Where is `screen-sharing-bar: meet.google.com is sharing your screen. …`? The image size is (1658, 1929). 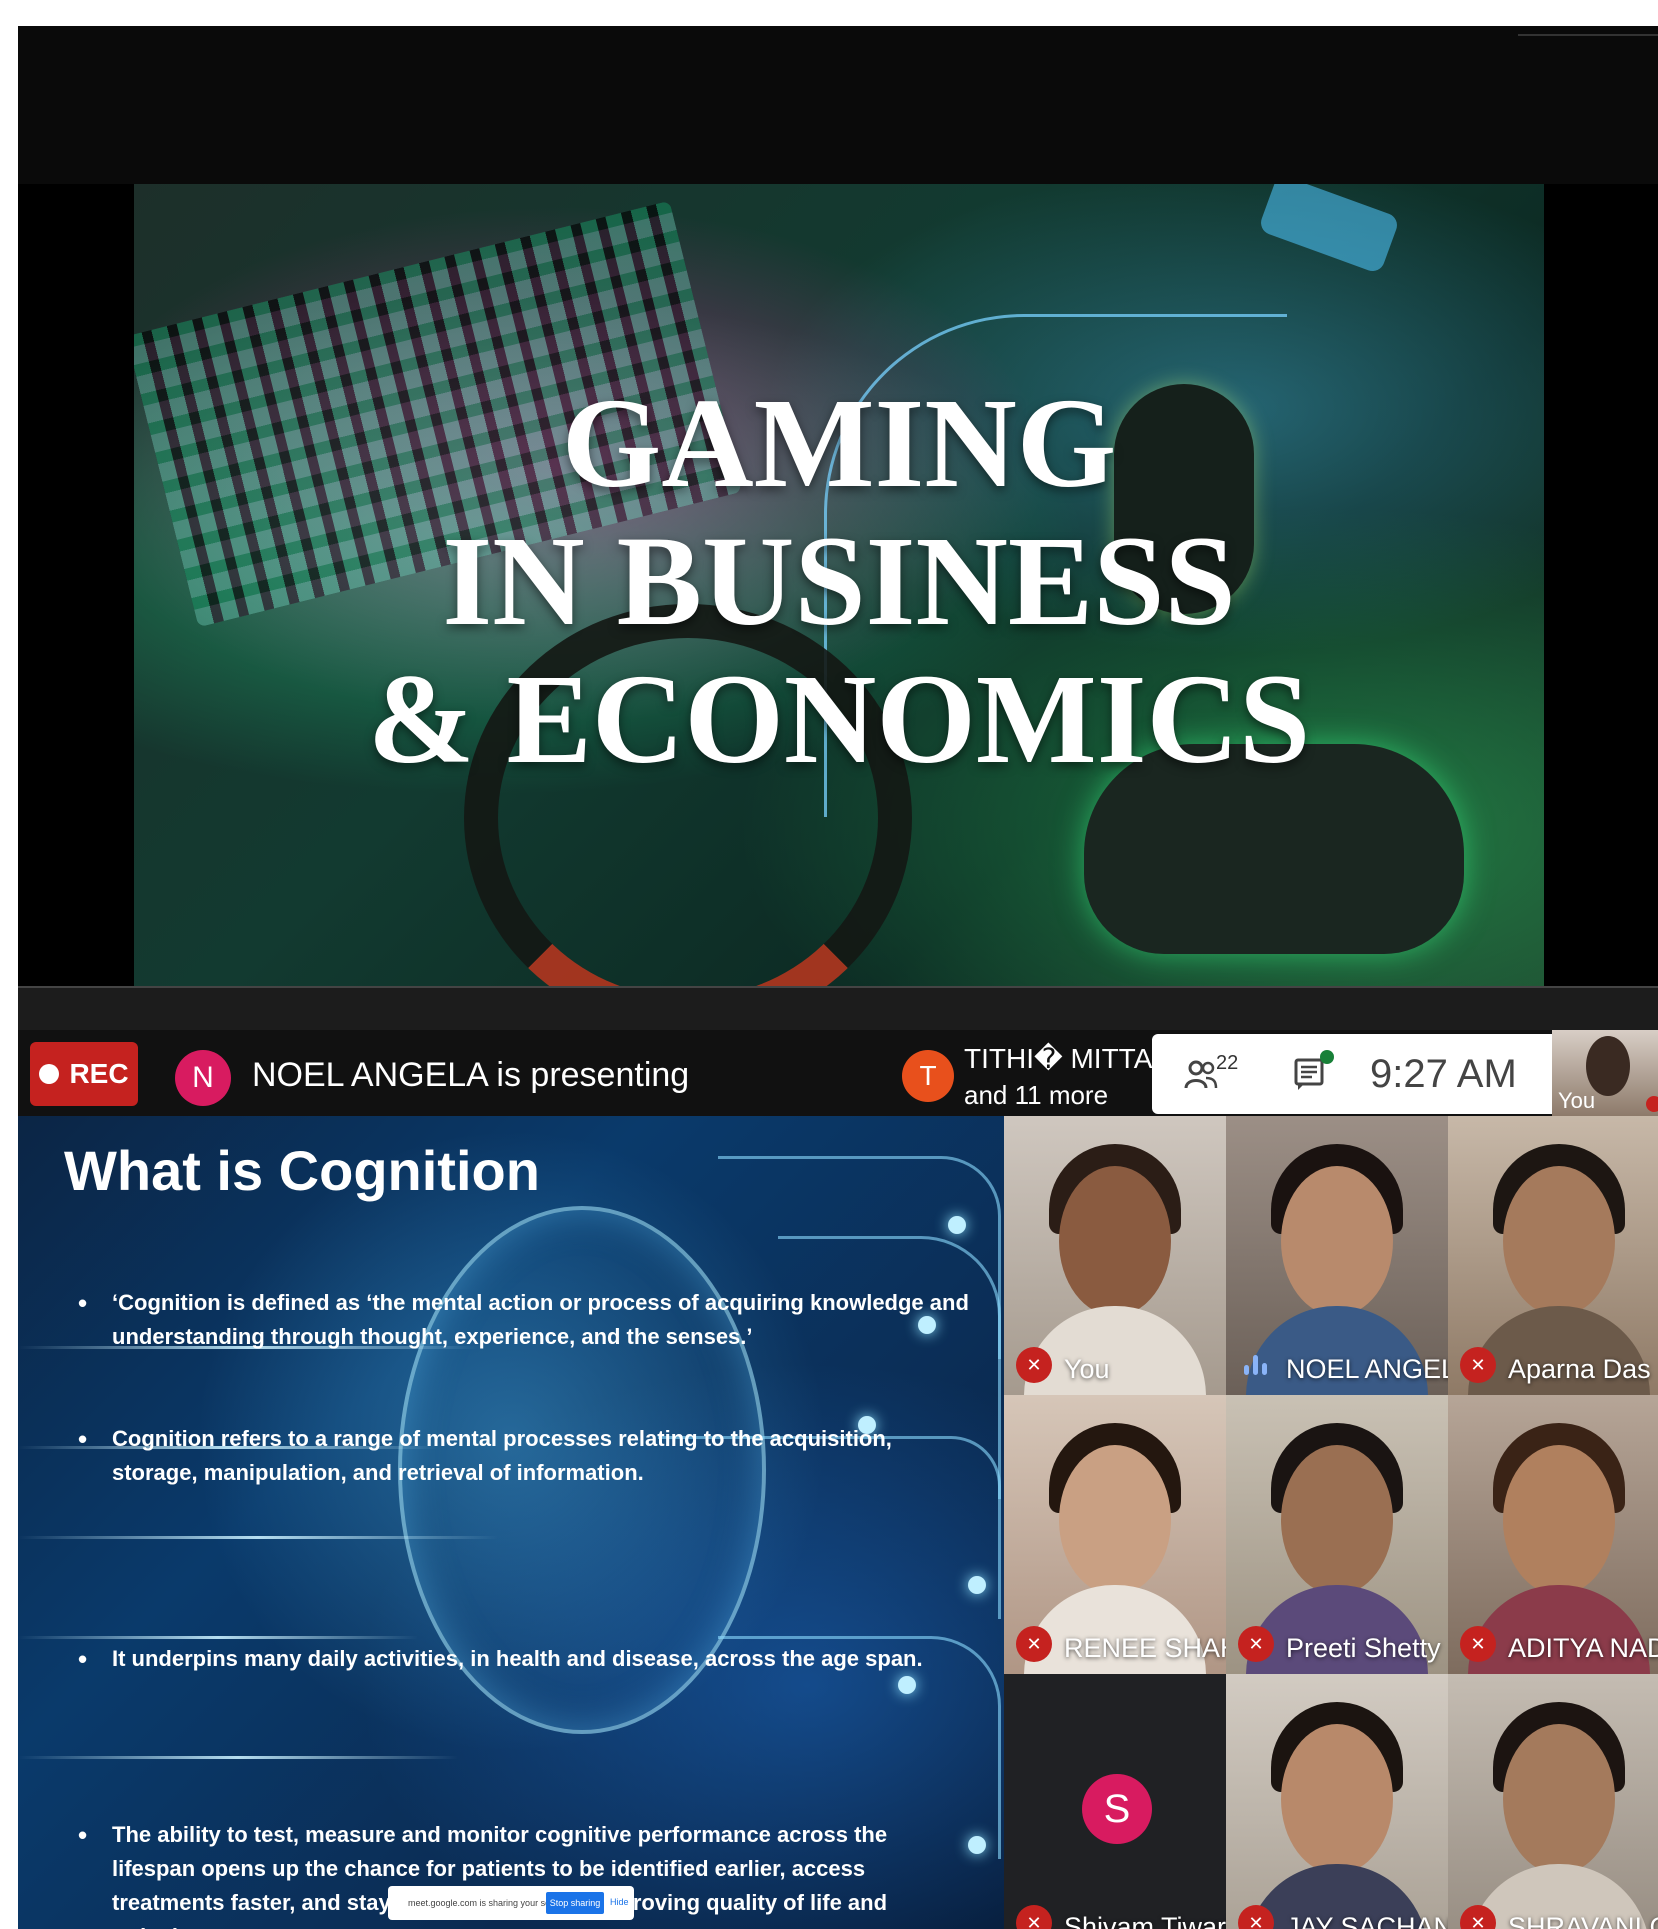
screen-sharing-bar: meet.google.com is sharing your screen. … is located at coordinates (511, 1903).